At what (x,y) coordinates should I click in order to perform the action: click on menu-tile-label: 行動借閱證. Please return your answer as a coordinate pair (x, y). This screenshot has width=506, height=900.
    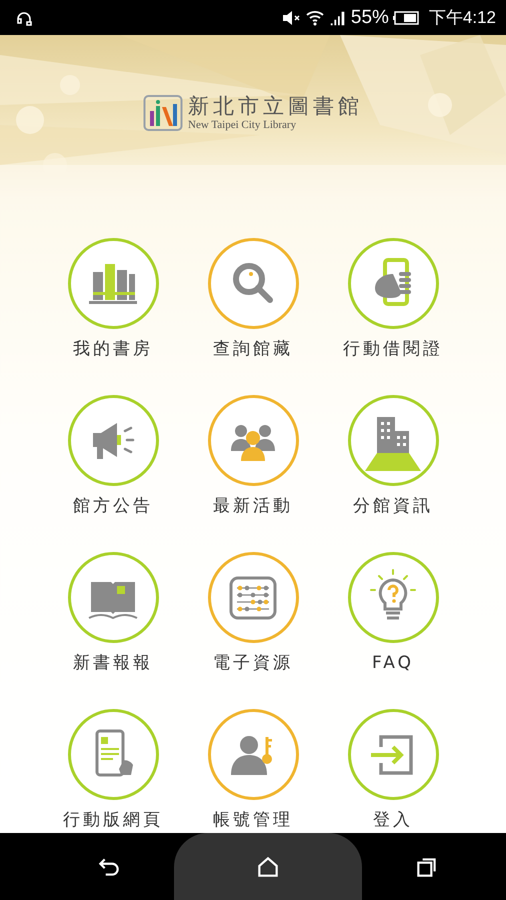
    Looking at the image, I should click on (393, 349).